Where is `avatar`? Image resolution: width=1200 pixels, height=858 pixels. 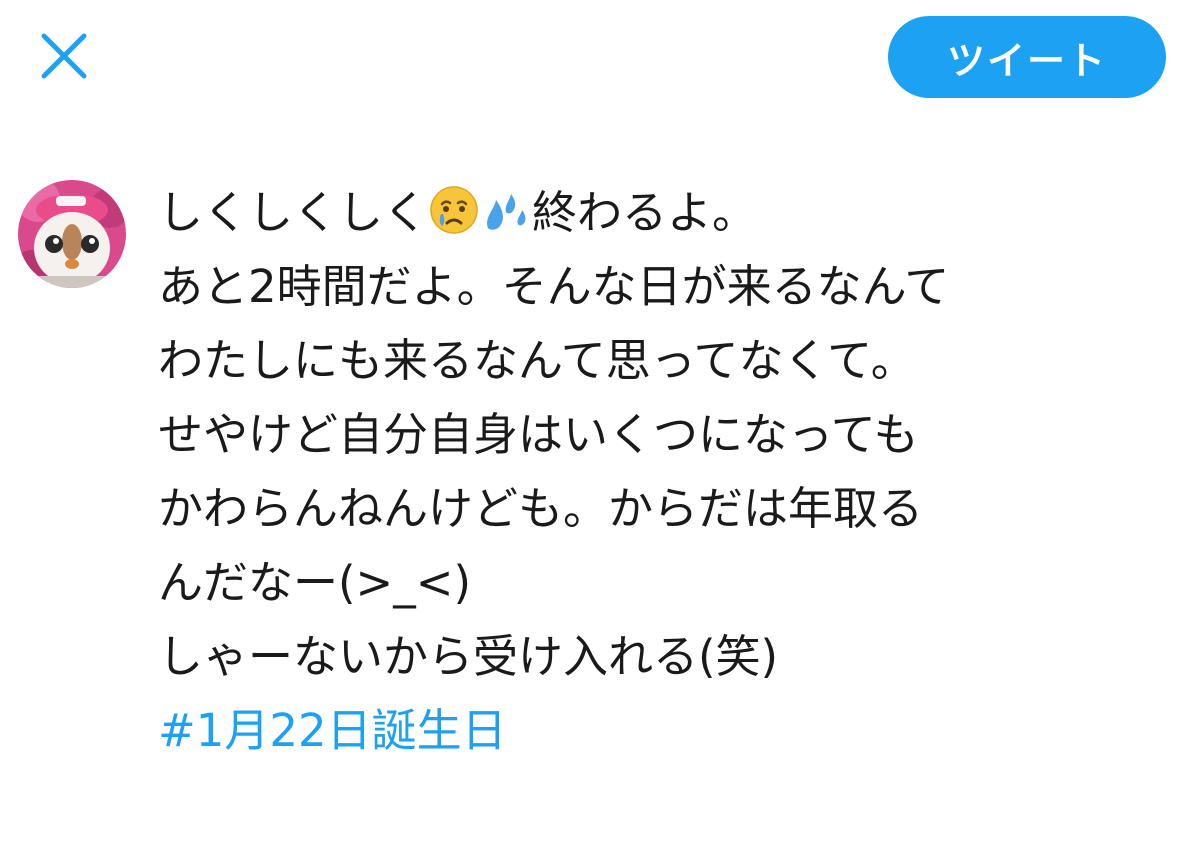
avatar is located at coordinates (72, 234).